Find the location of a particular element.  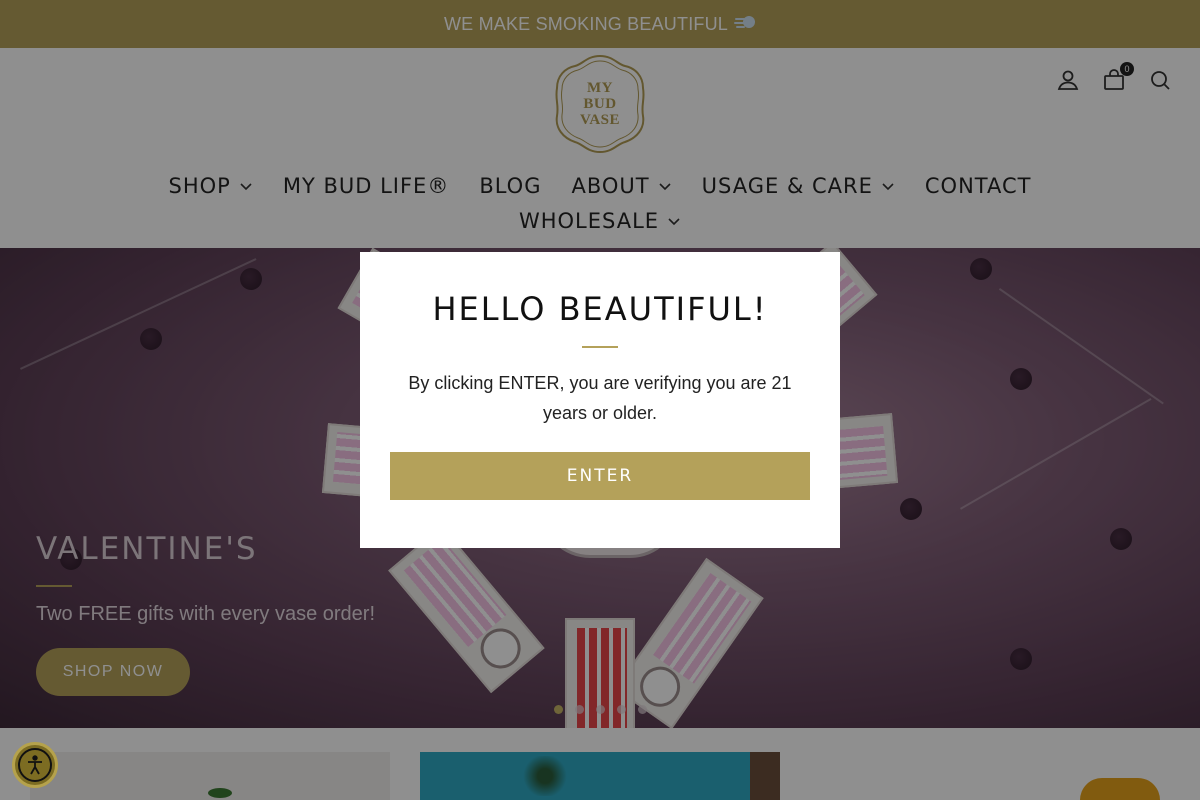

accessibility-icon is located at coordinates (35, 765).